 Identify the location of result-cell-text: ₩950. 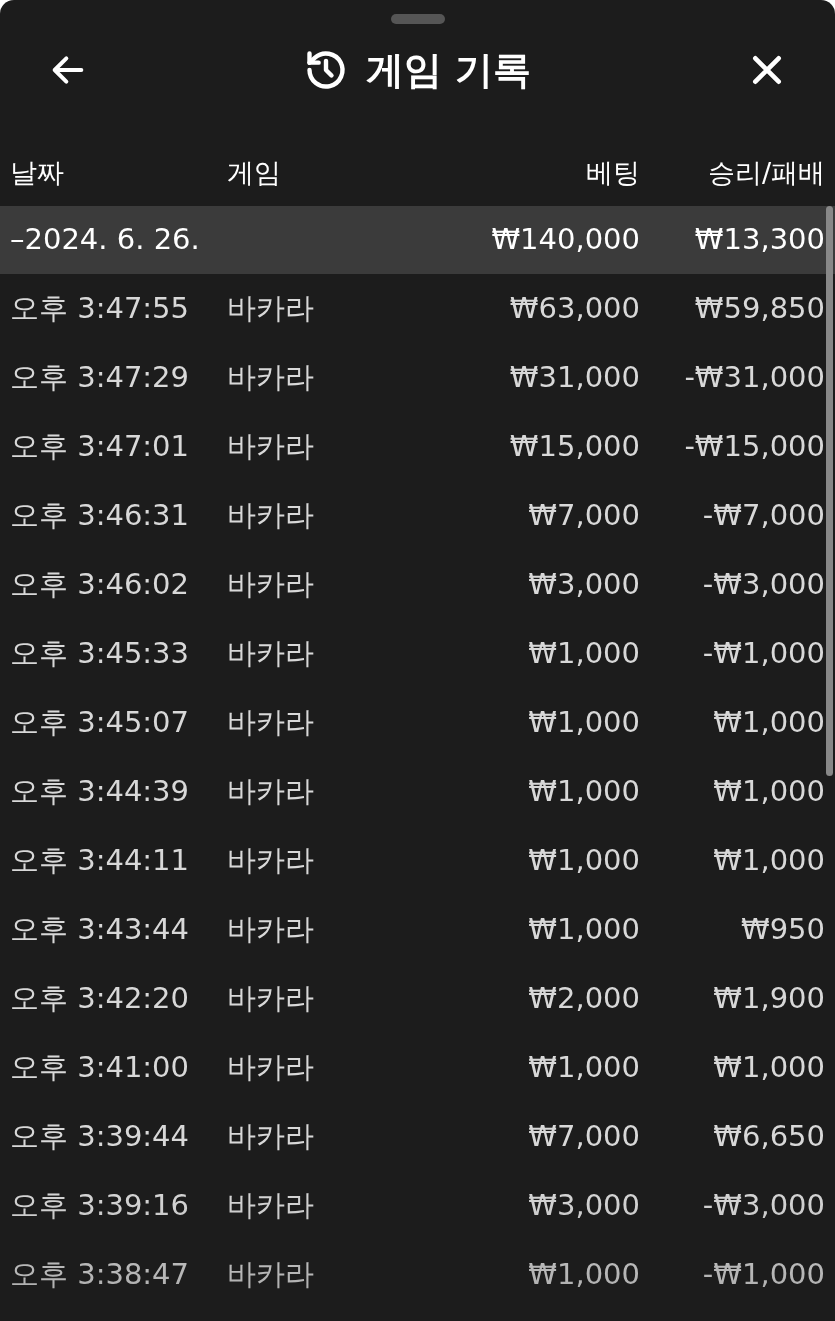
(782, 929).